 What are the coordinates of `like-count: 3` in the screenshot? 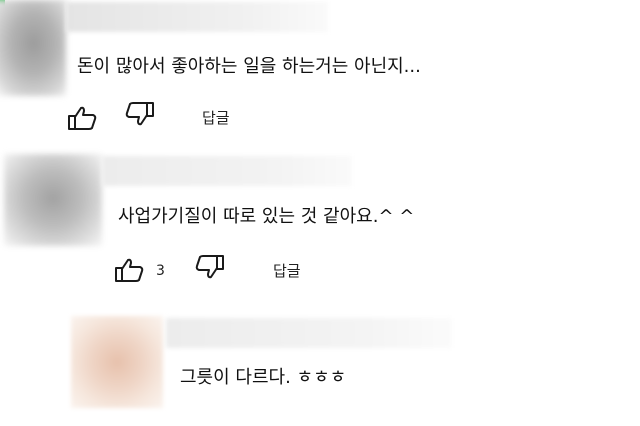 It's located at (160, 271).